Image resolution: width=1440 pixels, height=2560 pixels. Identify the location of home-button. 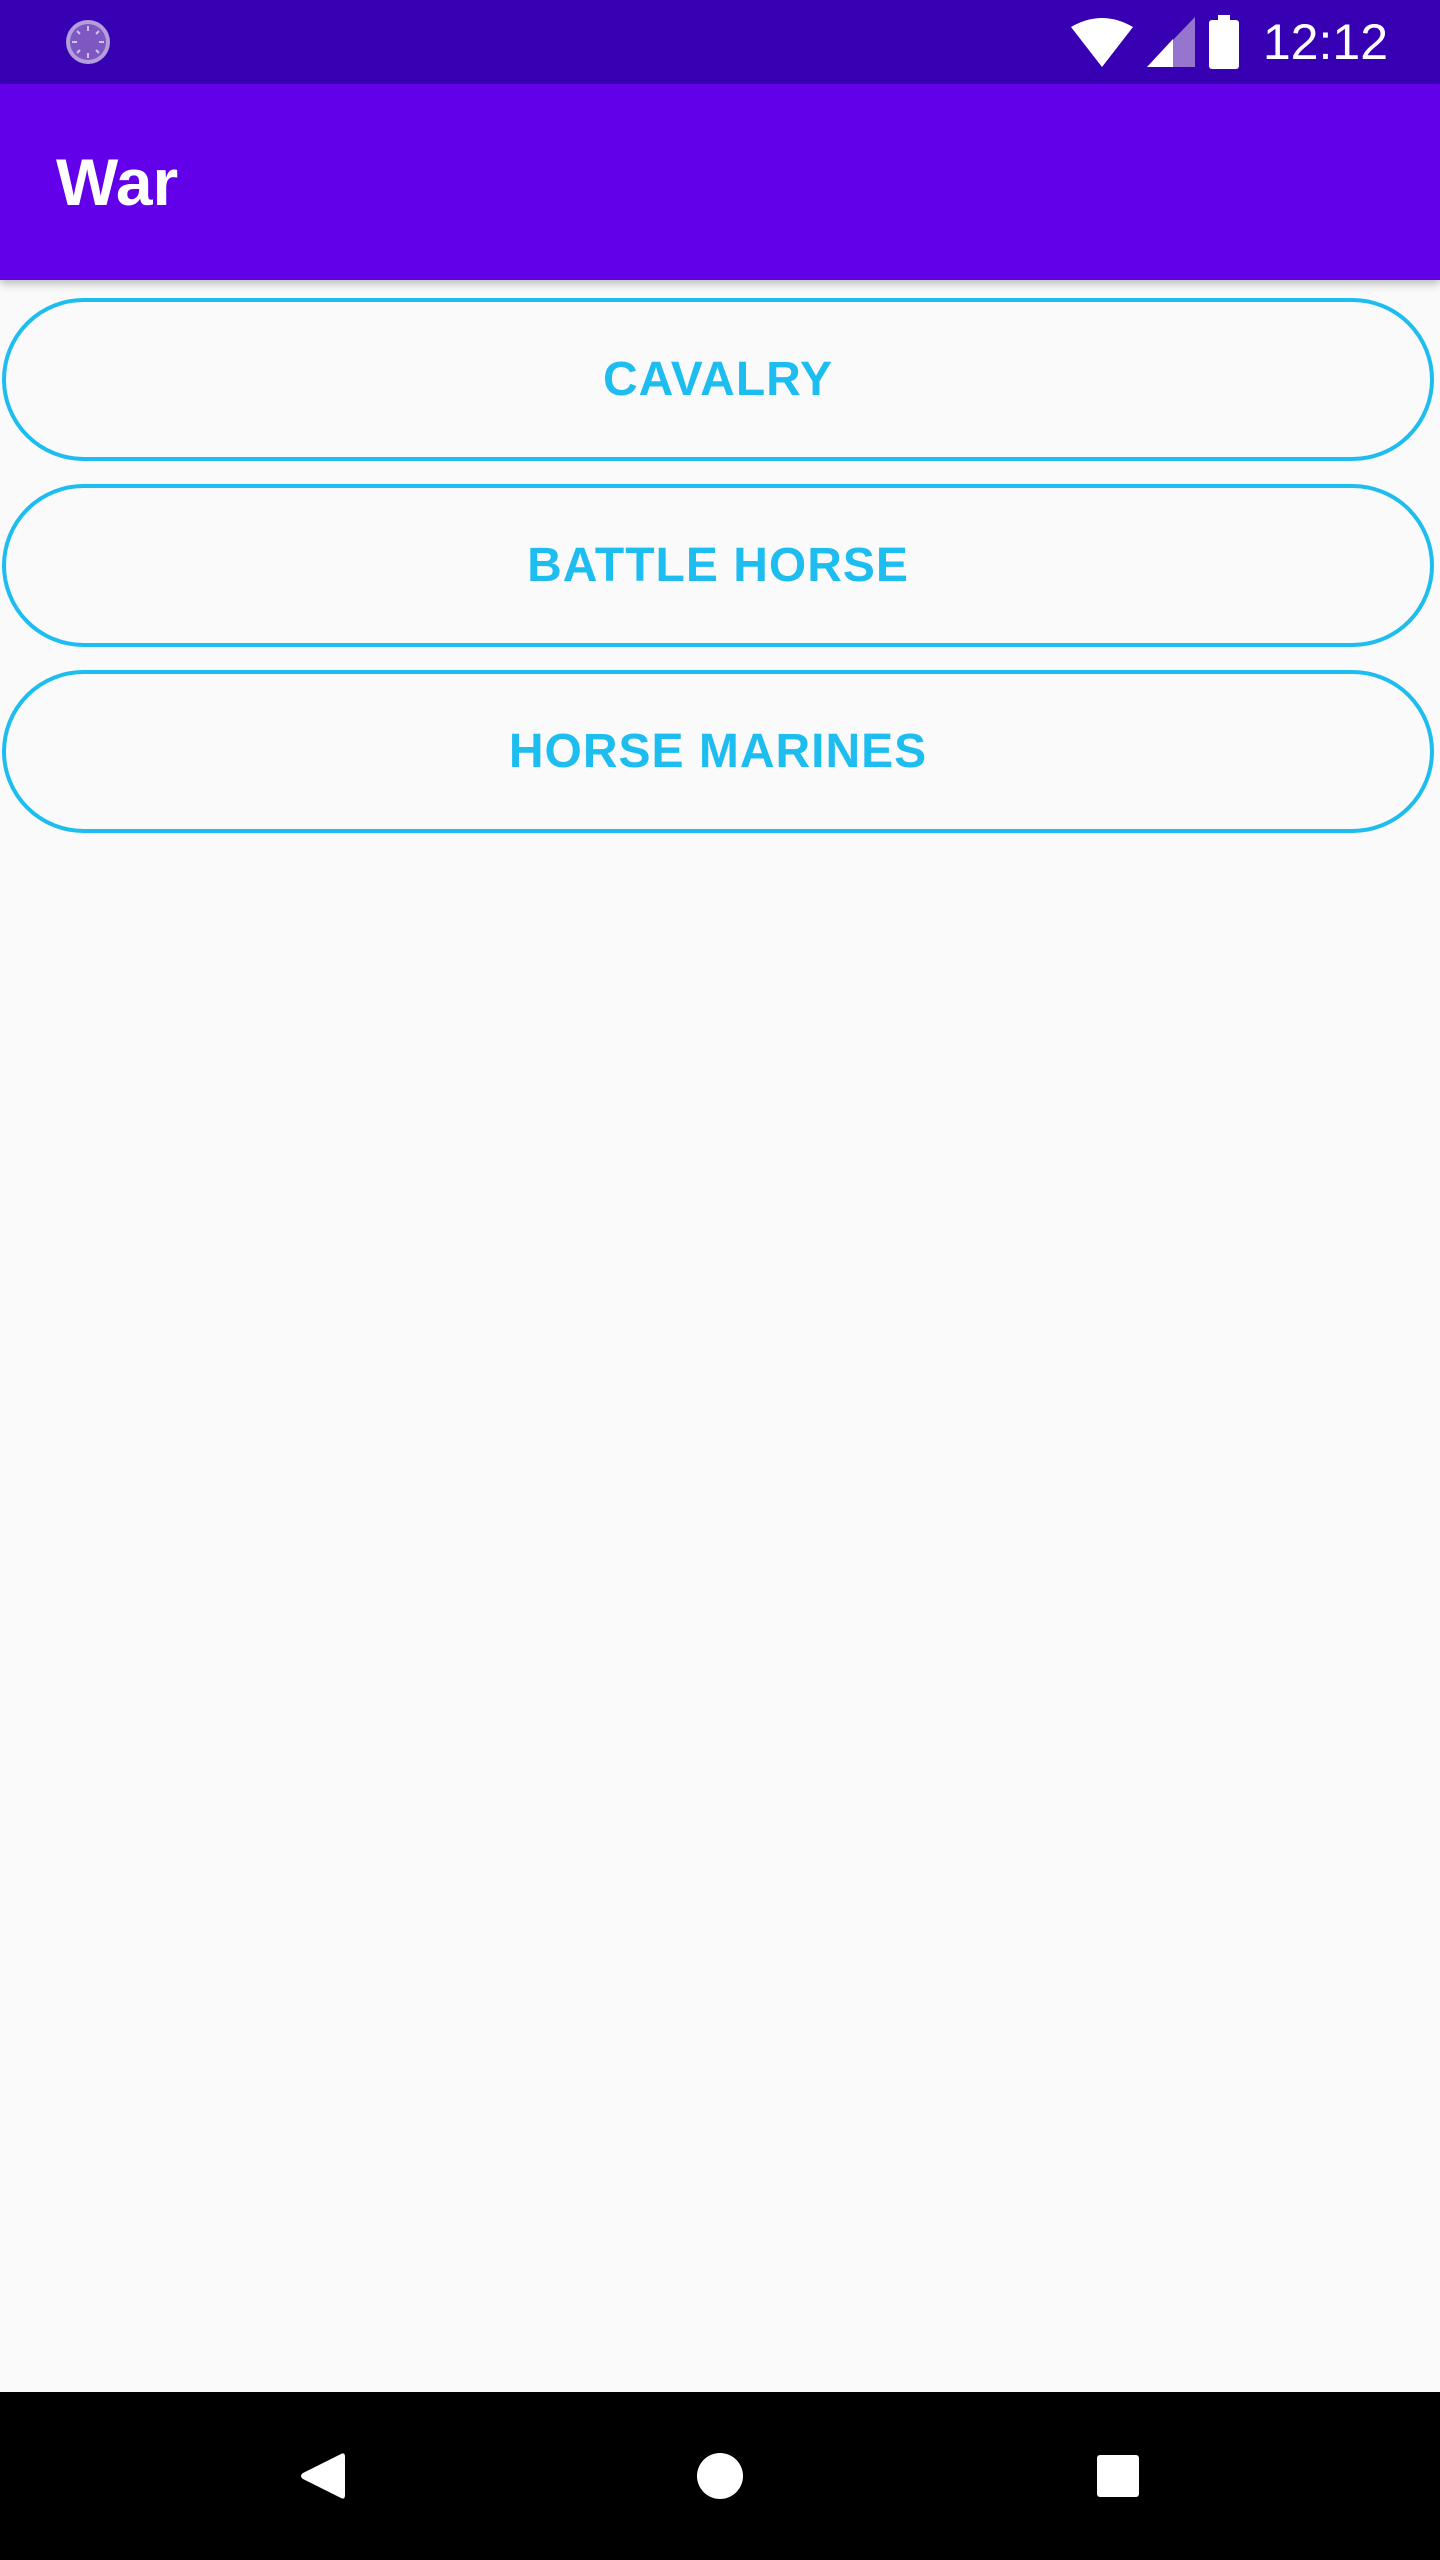
(720, 2476).